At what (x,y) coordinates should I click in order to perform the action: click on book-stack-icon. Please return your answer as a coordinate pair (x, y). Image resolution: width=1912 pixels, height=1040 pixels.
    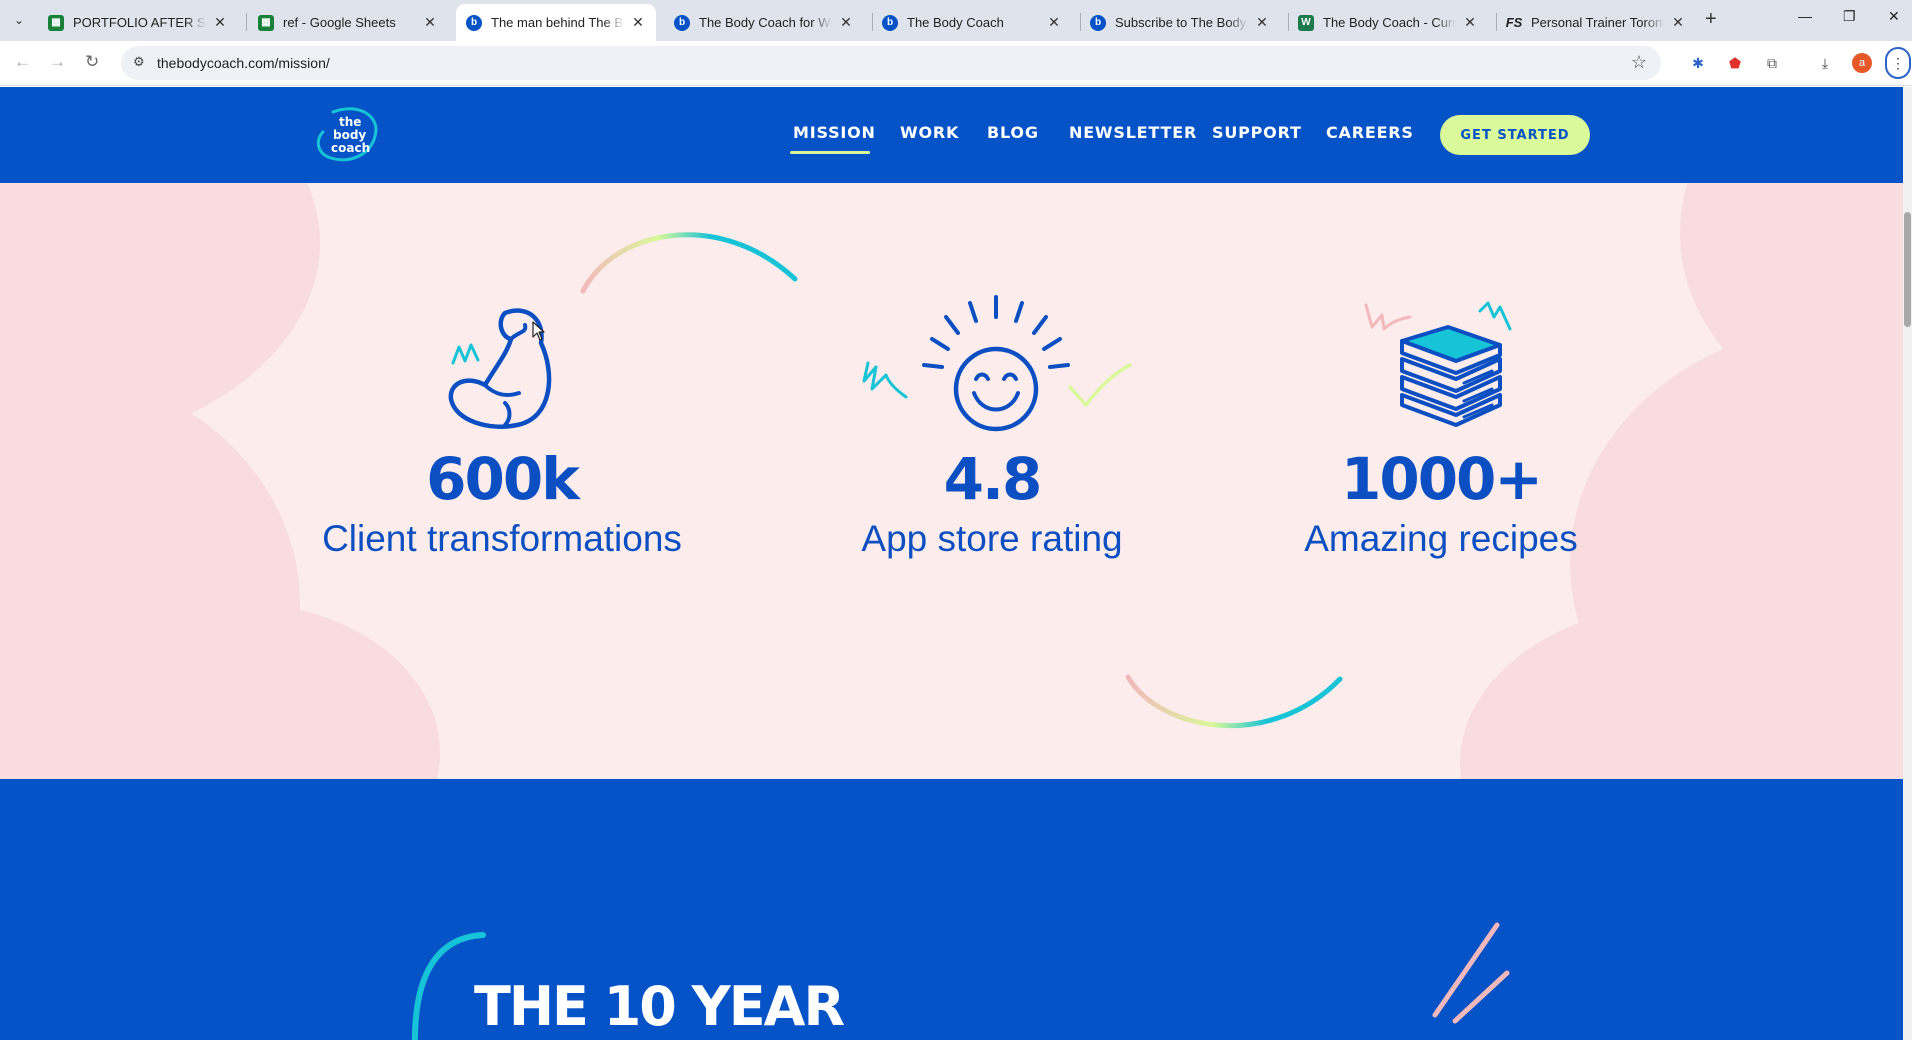
    Looking at the image, I should click on (1438, 364).